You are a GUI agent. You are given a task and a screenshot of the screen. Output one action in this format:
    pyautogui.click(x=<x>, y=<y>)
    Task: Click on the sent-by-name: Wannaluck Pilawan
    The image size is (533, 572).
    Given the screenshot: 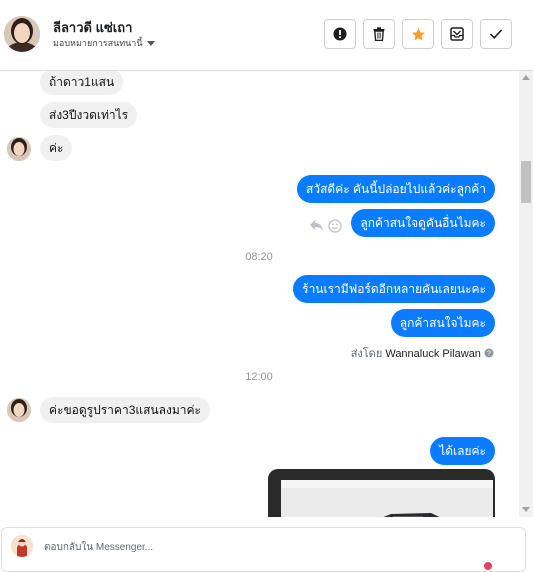 What is the action you would take?
    pyautogui.click(x=433, y=354)
    